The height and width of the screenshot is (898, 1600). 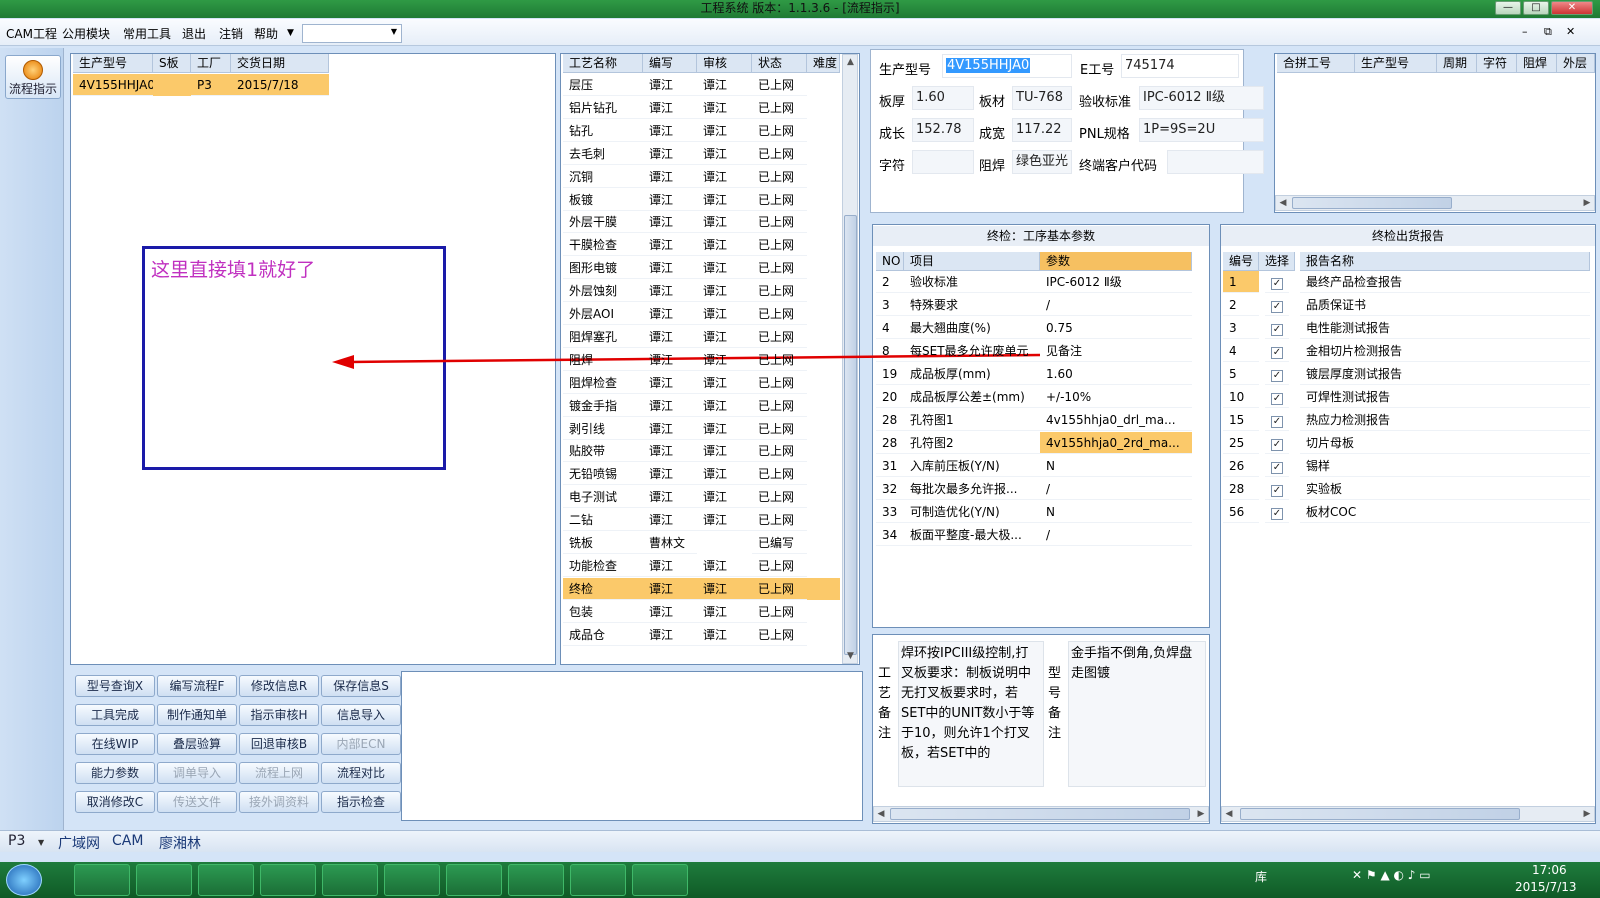 What do you see at coordinates (603, 154) in the screenshot?
I see `process-cell: 去毛刺` at bounding box center [603, 154].